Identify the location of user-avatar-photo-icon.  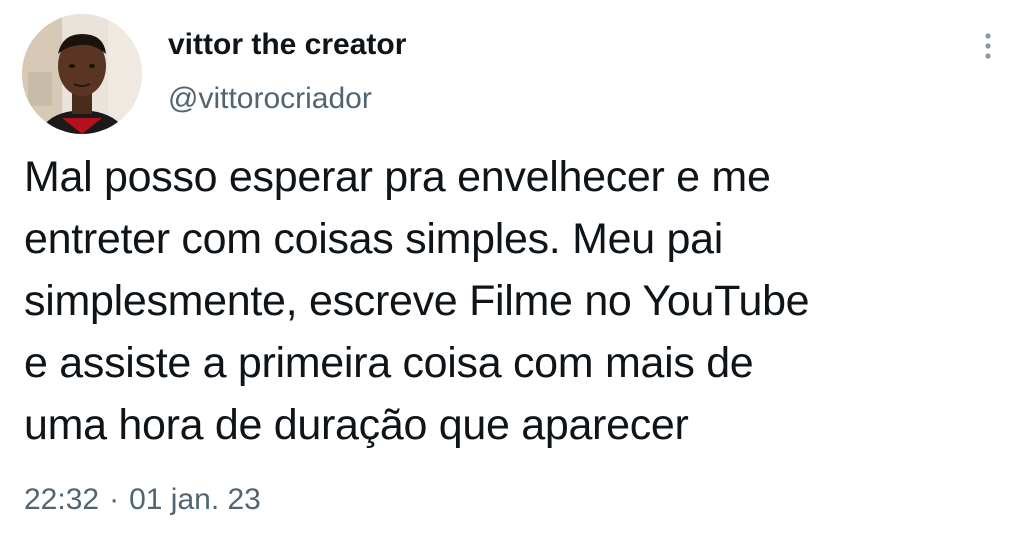
(82, 74).